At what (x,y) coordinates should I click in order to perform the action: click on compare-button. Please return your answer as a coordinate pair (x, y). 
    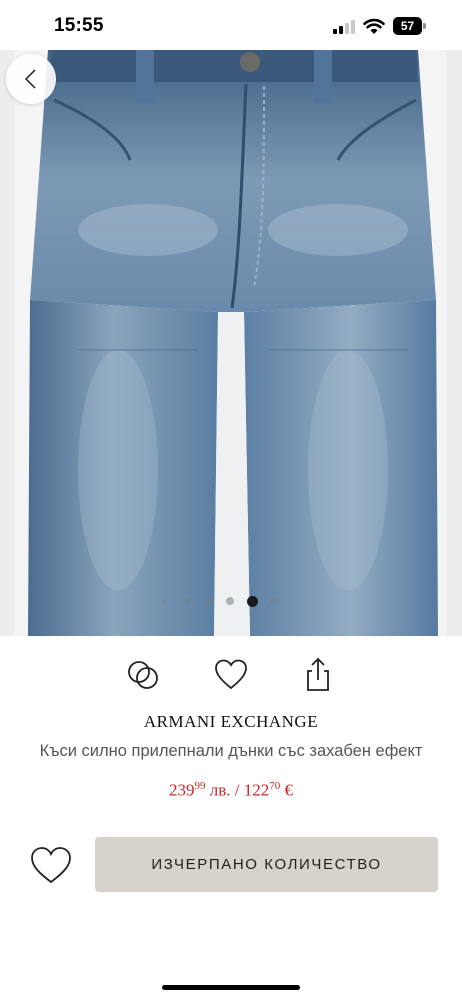
    Looking at the image, I should click on (143, 675).